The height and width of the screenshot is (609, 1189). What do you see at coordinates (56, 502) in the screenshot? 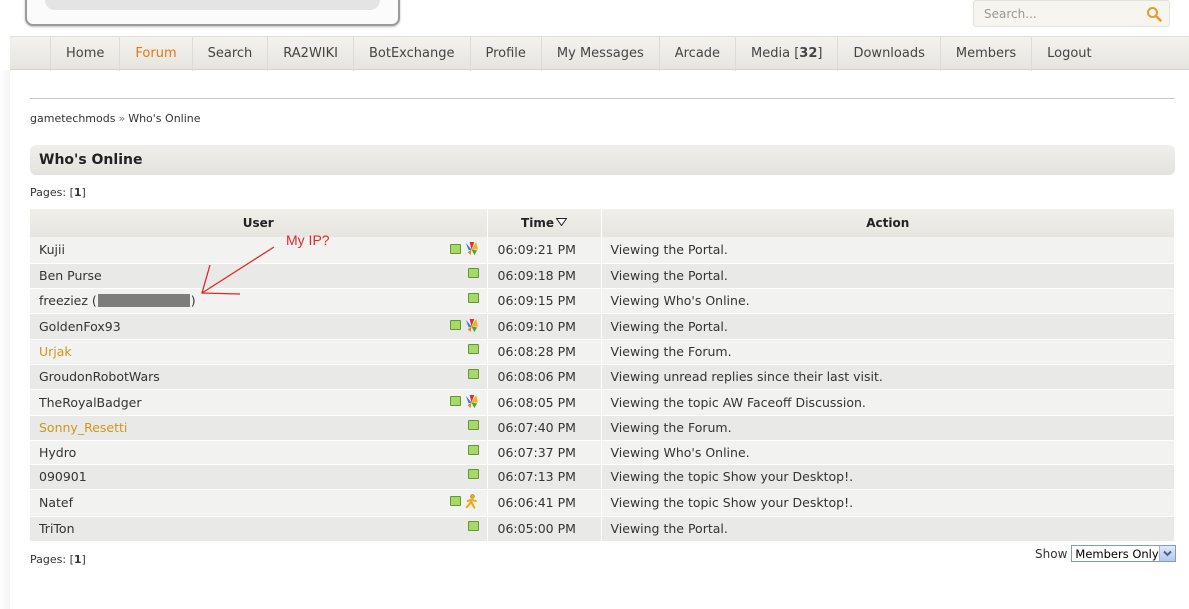
I see `user-link: Natef` at bounding box center [56, 502].